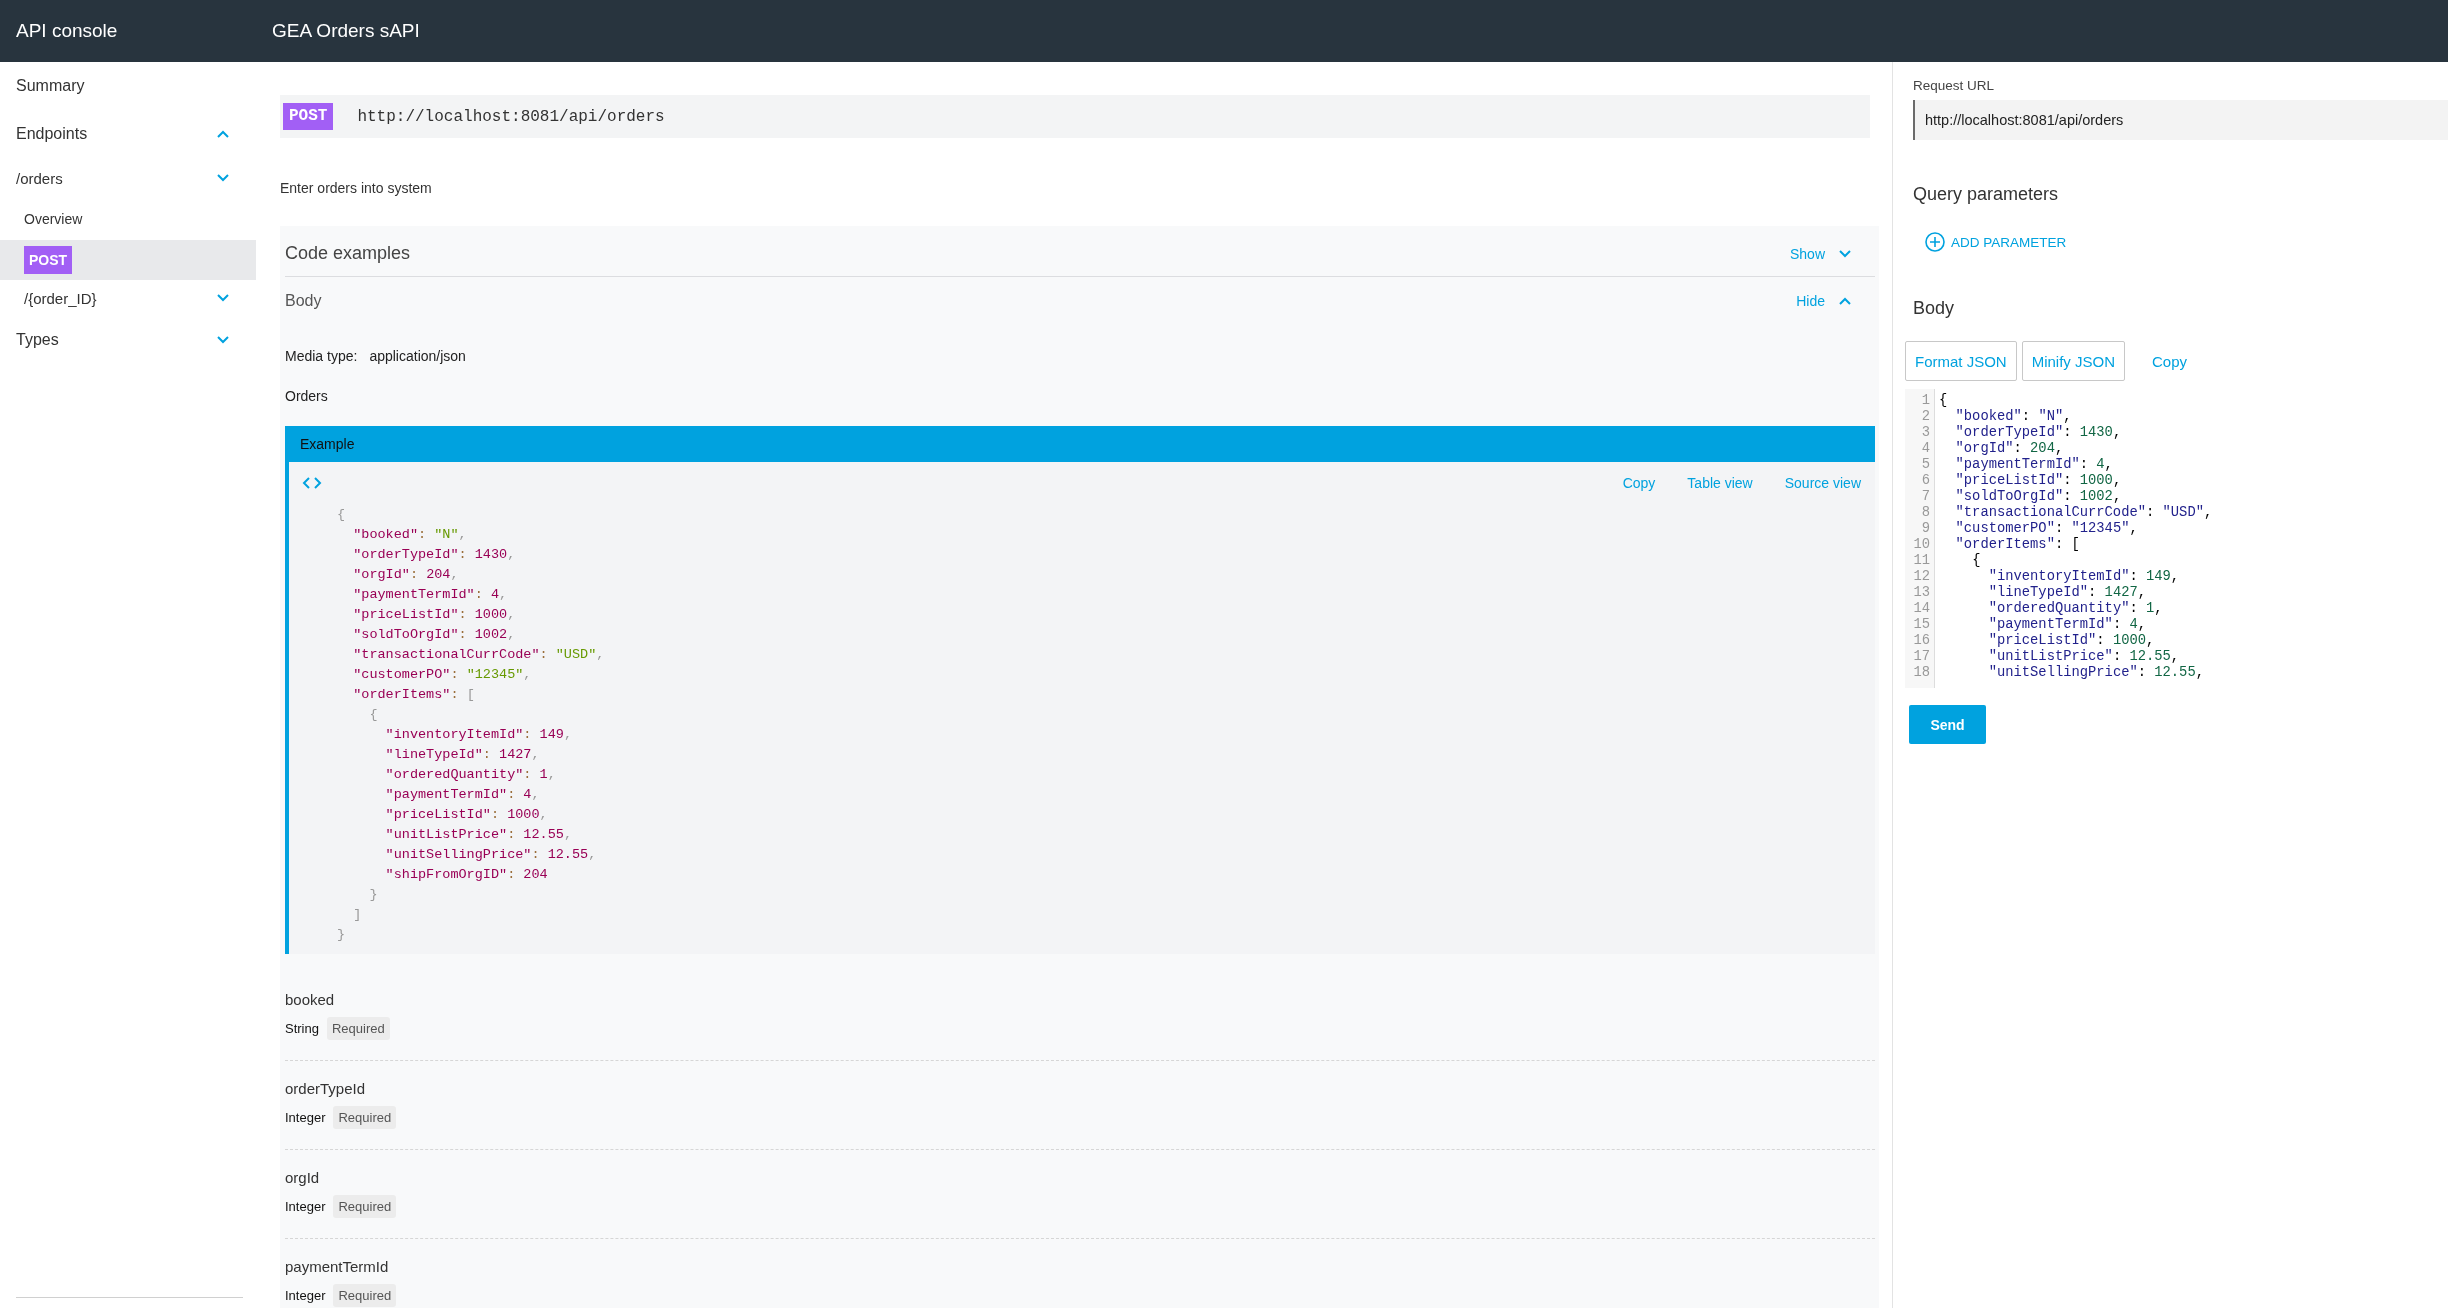 The width and height of the screenshot is (2448, 1308). What do you see at coordinates (466, 874) in the screenshot?
I see `code-line: "shipFromOrgID": 204` at bounding box center [466, 874].